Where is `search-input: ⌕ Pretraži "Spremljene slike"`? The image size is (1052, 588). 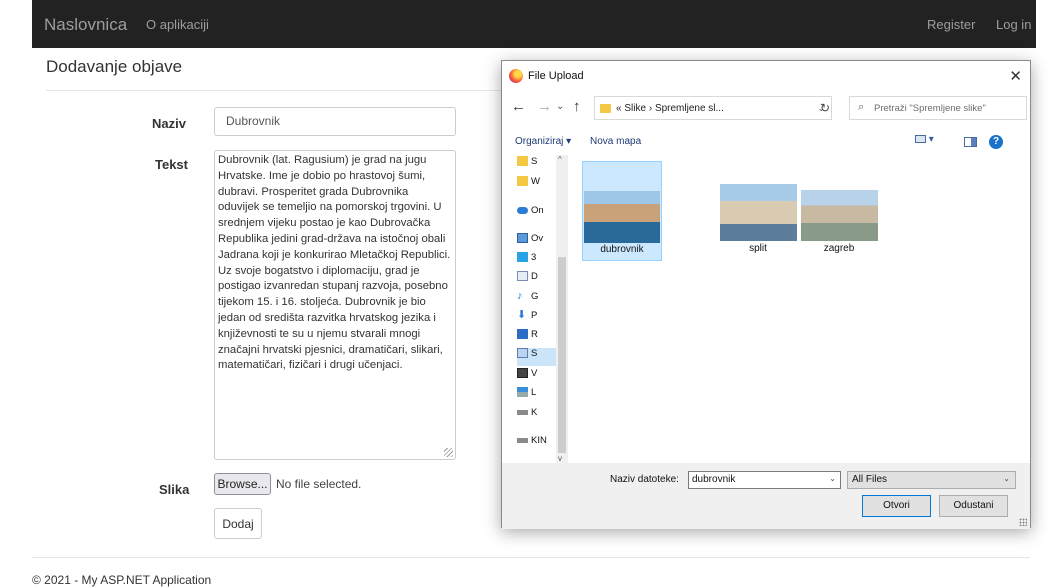 search-input: ⌕ Pretraži "Spremljene slike" is located at coordinates (938, 108).